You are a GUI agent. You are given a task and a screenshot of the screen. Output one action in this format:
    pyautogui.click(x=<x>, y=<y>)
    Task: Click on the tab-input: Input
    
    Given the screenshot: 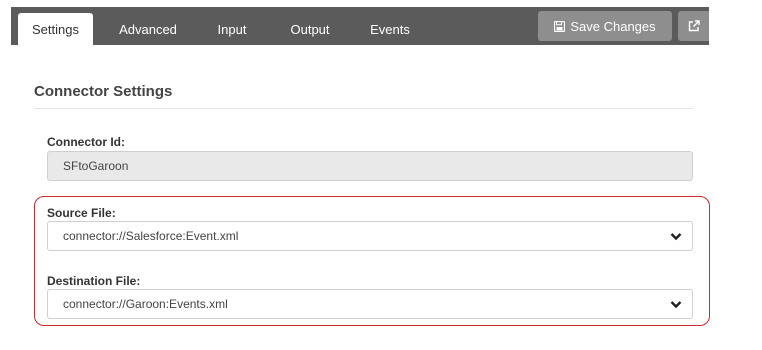 What is the action you would take?
    pyautogui.click(x=232, y=29)
    